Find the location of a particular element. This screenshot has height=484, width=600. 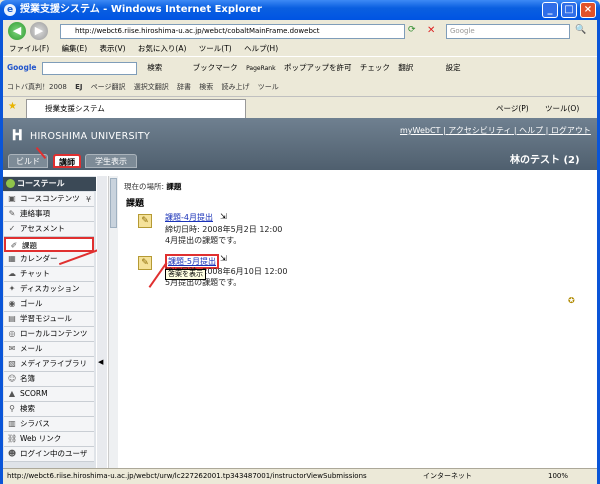

weblink-icon: ⛓ is located at coordinates (12, 438).